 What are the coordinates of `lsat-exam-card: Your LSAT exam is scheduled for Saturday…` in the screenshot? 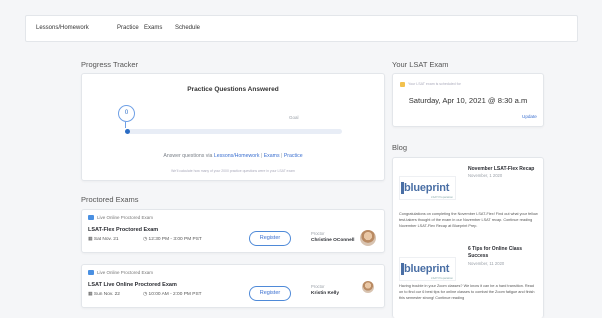 It's located at (468, 100).